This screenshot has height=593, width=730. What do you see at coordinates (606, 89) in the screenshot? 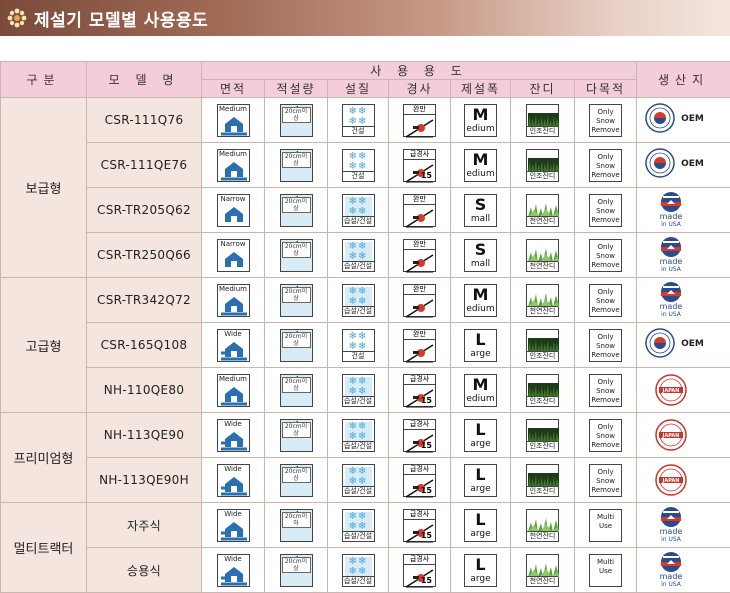
I see `col-multi: 다목적` at bounding box center [606, 89].